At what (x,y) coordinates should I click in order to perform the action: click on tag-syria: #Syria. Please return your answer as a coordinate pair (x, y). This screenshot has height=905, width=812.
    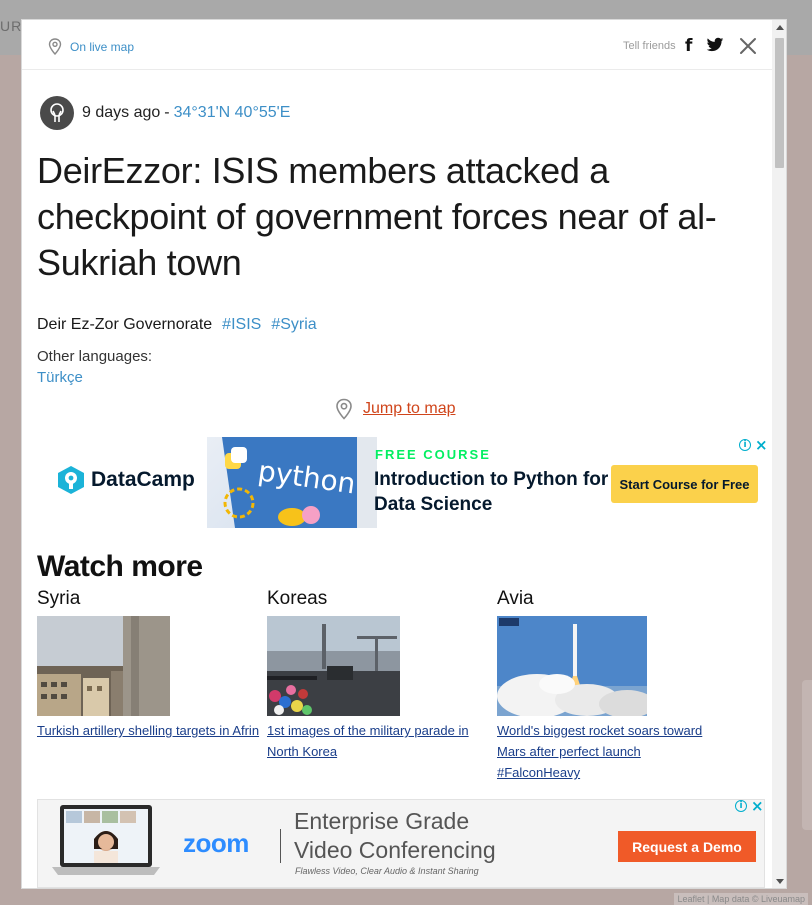
    Looking at the image, I should click on (293, 325).